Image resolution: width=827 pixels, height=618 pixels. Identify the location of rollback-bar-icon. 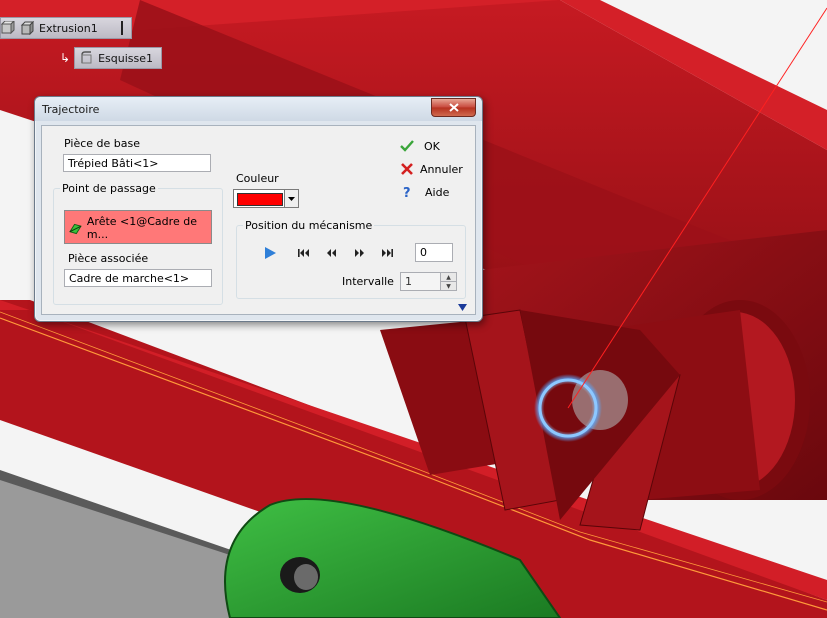
(121, 28).